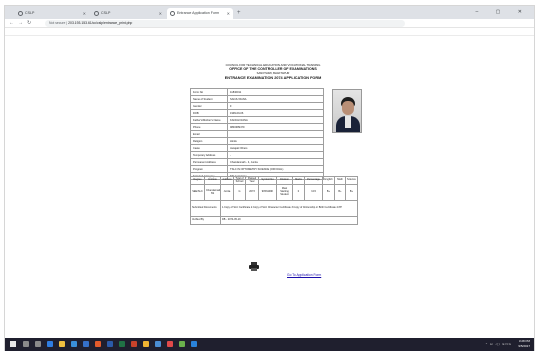 This screenshot has height=354, width=539. What do you see at coordinates (146, 344) in the screenshot?
I see `chrome-icon` at bounding box center [146, 344].